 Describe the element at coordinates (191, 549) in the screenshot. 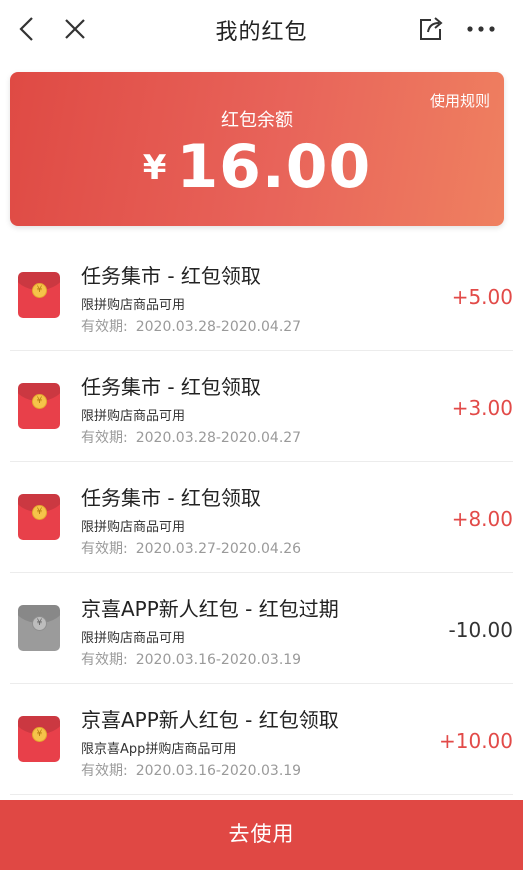

I see `item-validity: 有效期: 2020.03.27-2020.04.26` at that location.